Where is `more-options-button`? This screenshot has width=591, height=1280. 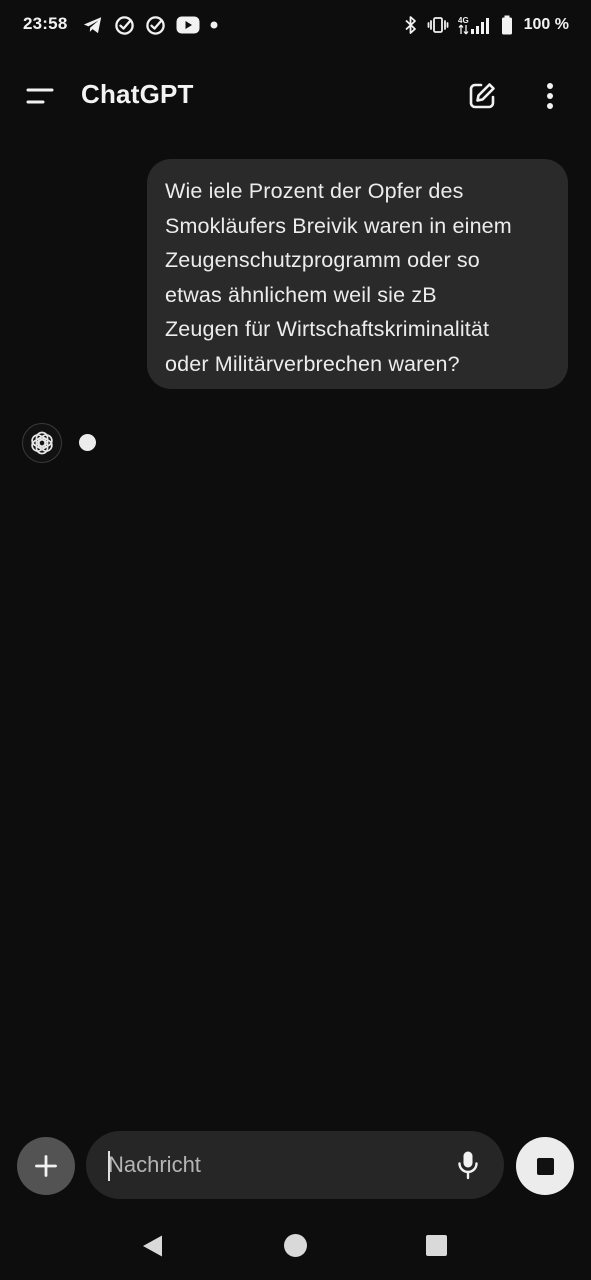
more-options-button is located at coordinates (550, 96).